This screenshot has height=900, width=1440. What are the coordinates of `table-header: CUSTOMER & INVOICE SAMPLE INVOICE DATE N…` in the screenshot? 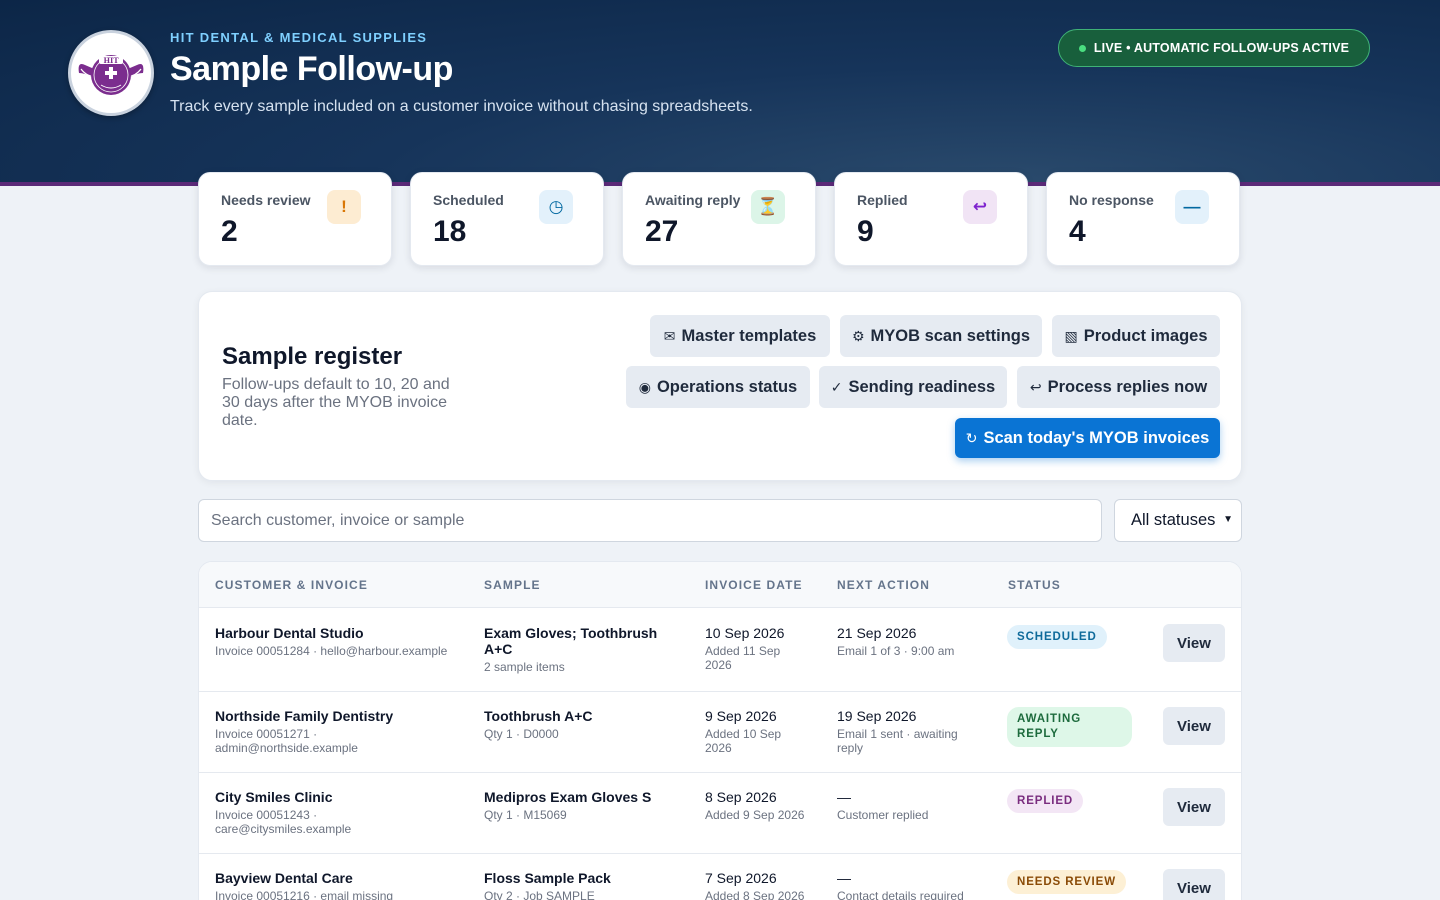 It's located at (720, 585).